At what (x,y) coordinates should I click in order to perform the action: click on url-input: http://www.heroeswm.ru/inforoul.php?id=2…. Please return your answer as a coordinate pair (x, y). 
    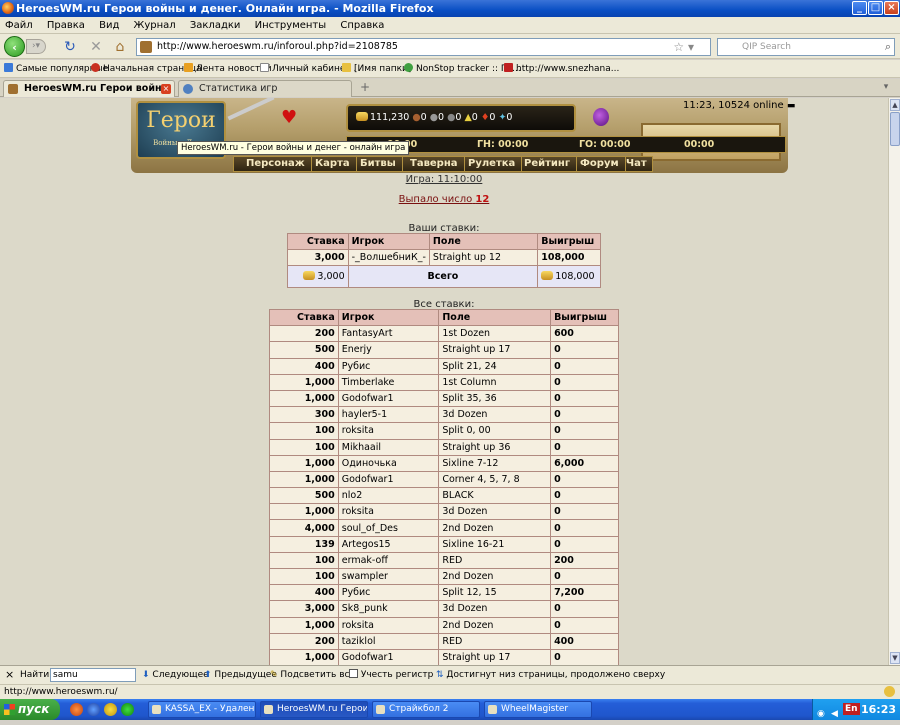
    Looking at the image, I should click on (423, 47).